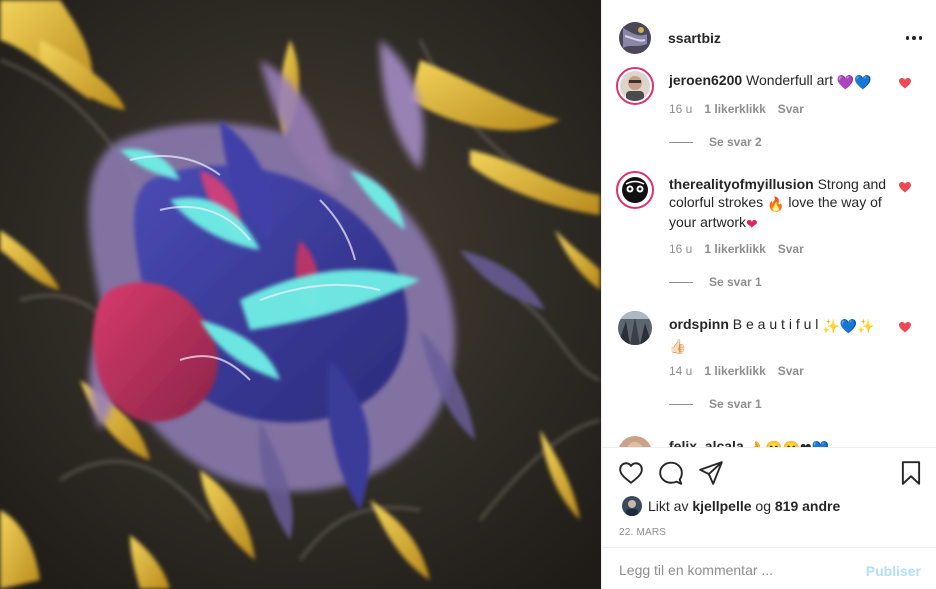  What do you see at coordinates (807, 506) in the screenshot?
I see `likes-count: 819 andre` at bounding box center [807, 506].